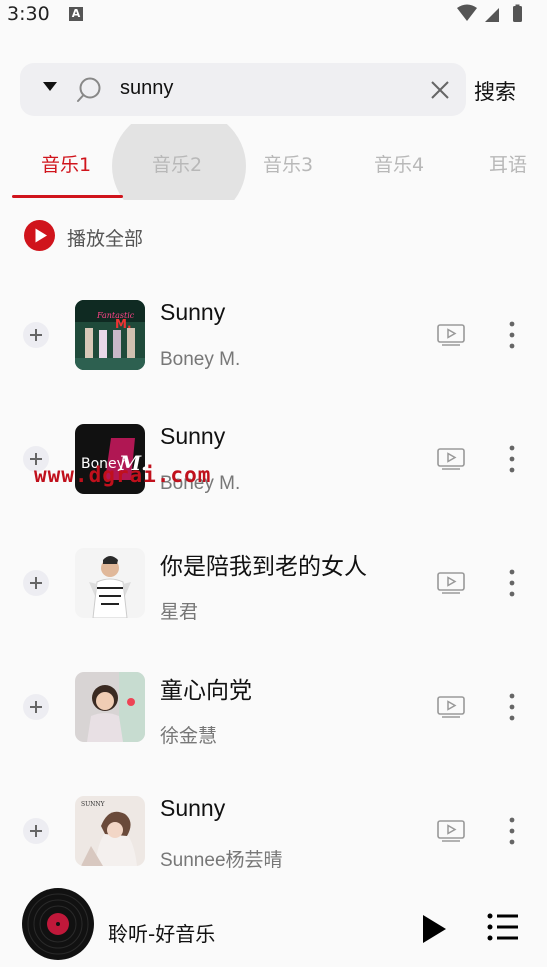  What do you see at coordinates (221, 860) in the screenshot?
I see `song-artist: Sunnee杨芸晴` at bounding box center [221, 860].